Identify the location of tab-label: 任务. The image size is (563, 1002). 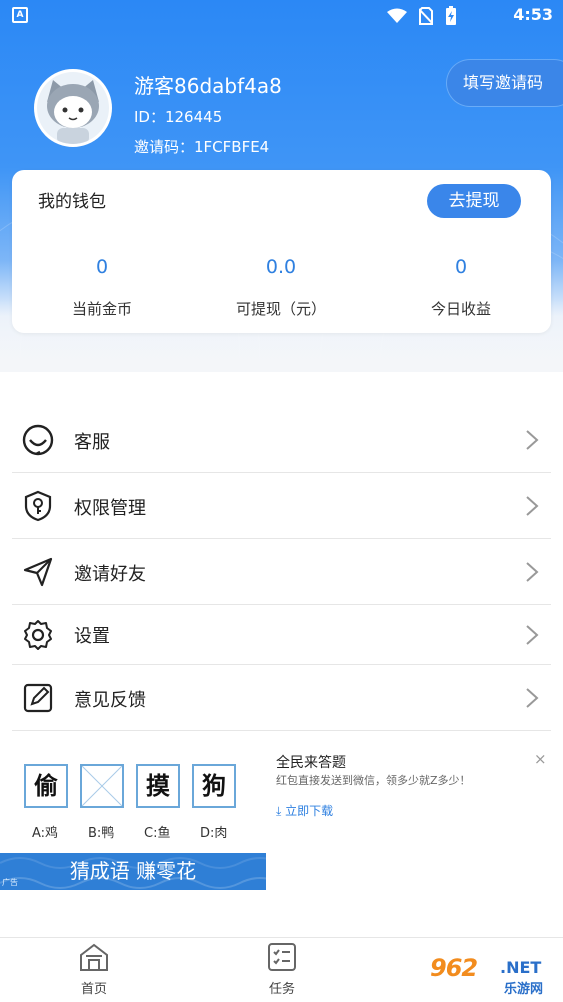
(281, 989).